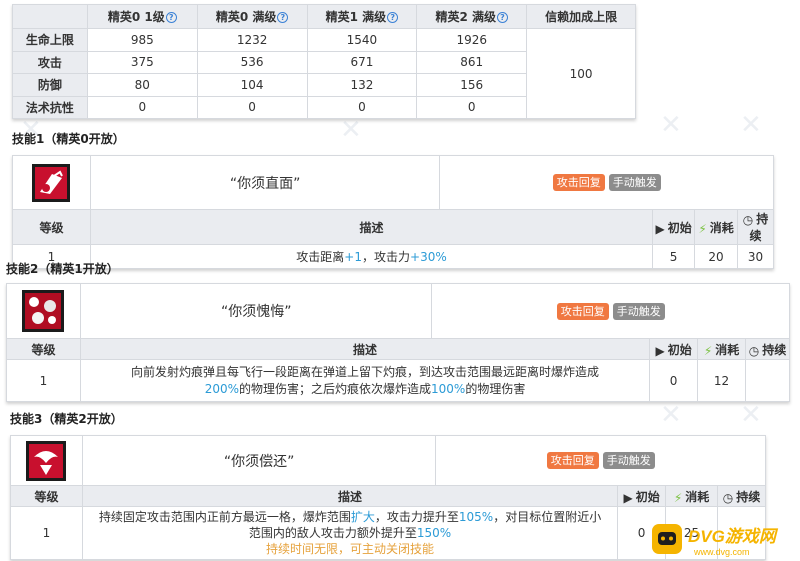  Describe the element at coordinates (581, 16) in the screenshot. I see `stats-col-header-trust: 信赖加成上限` at that location.